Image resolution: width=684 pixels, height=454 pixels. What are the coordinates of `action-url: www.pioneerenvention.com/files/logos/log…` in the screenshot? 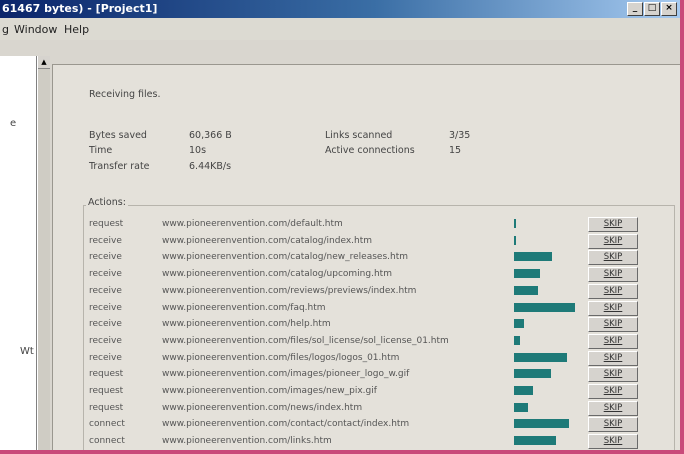 It's located at (281, 357).